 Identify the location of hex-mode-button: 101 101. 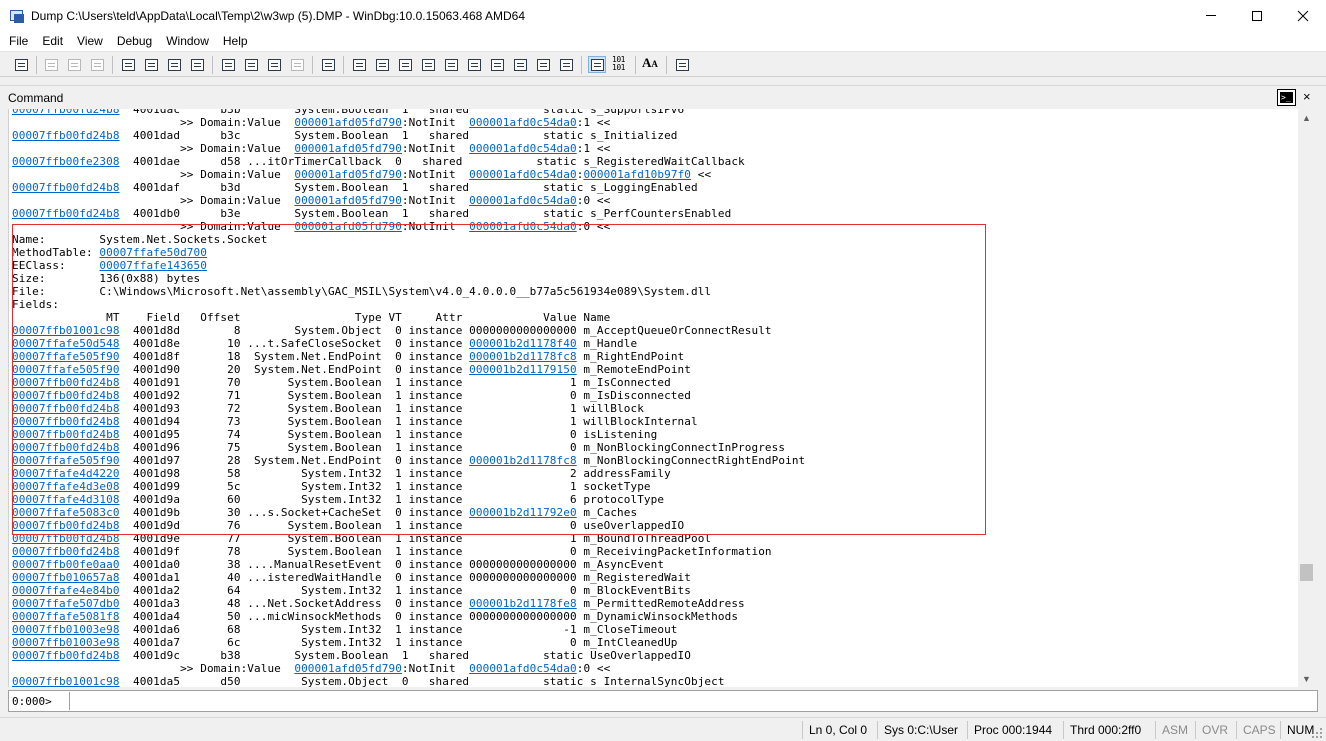
(618, 64).